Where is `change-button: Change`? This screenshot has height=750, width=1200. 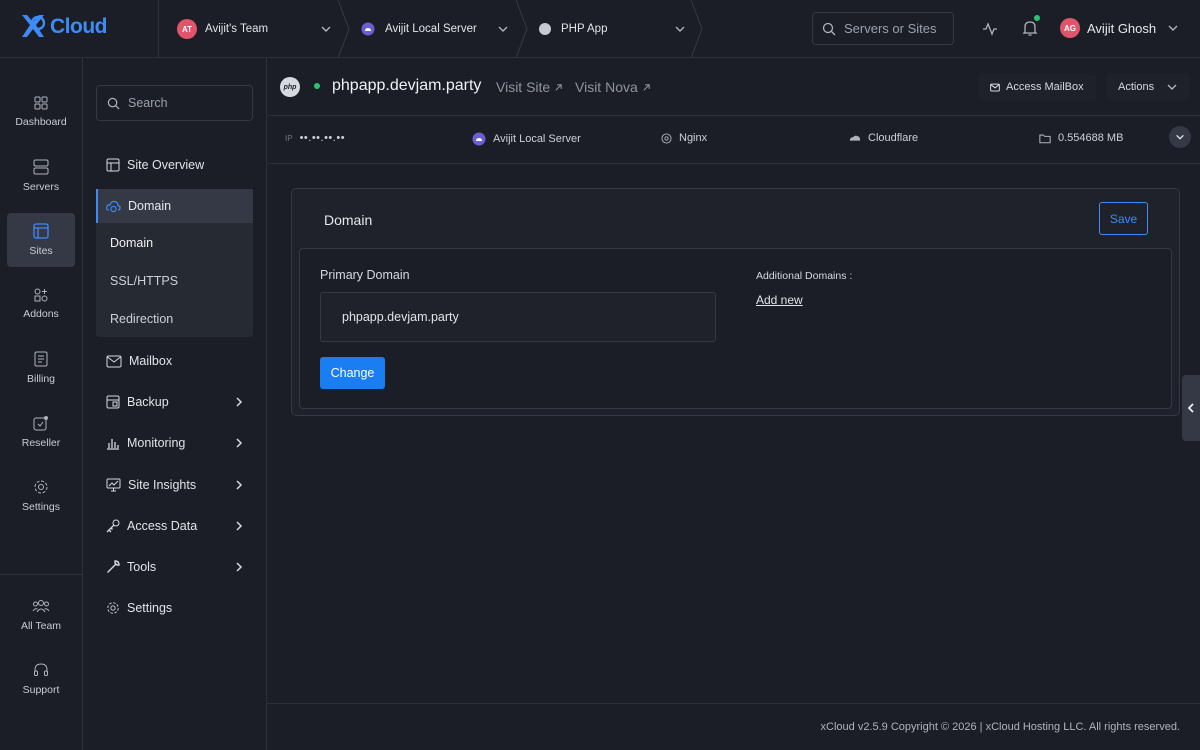 change-button: Change is located at coordinates (352, 373).